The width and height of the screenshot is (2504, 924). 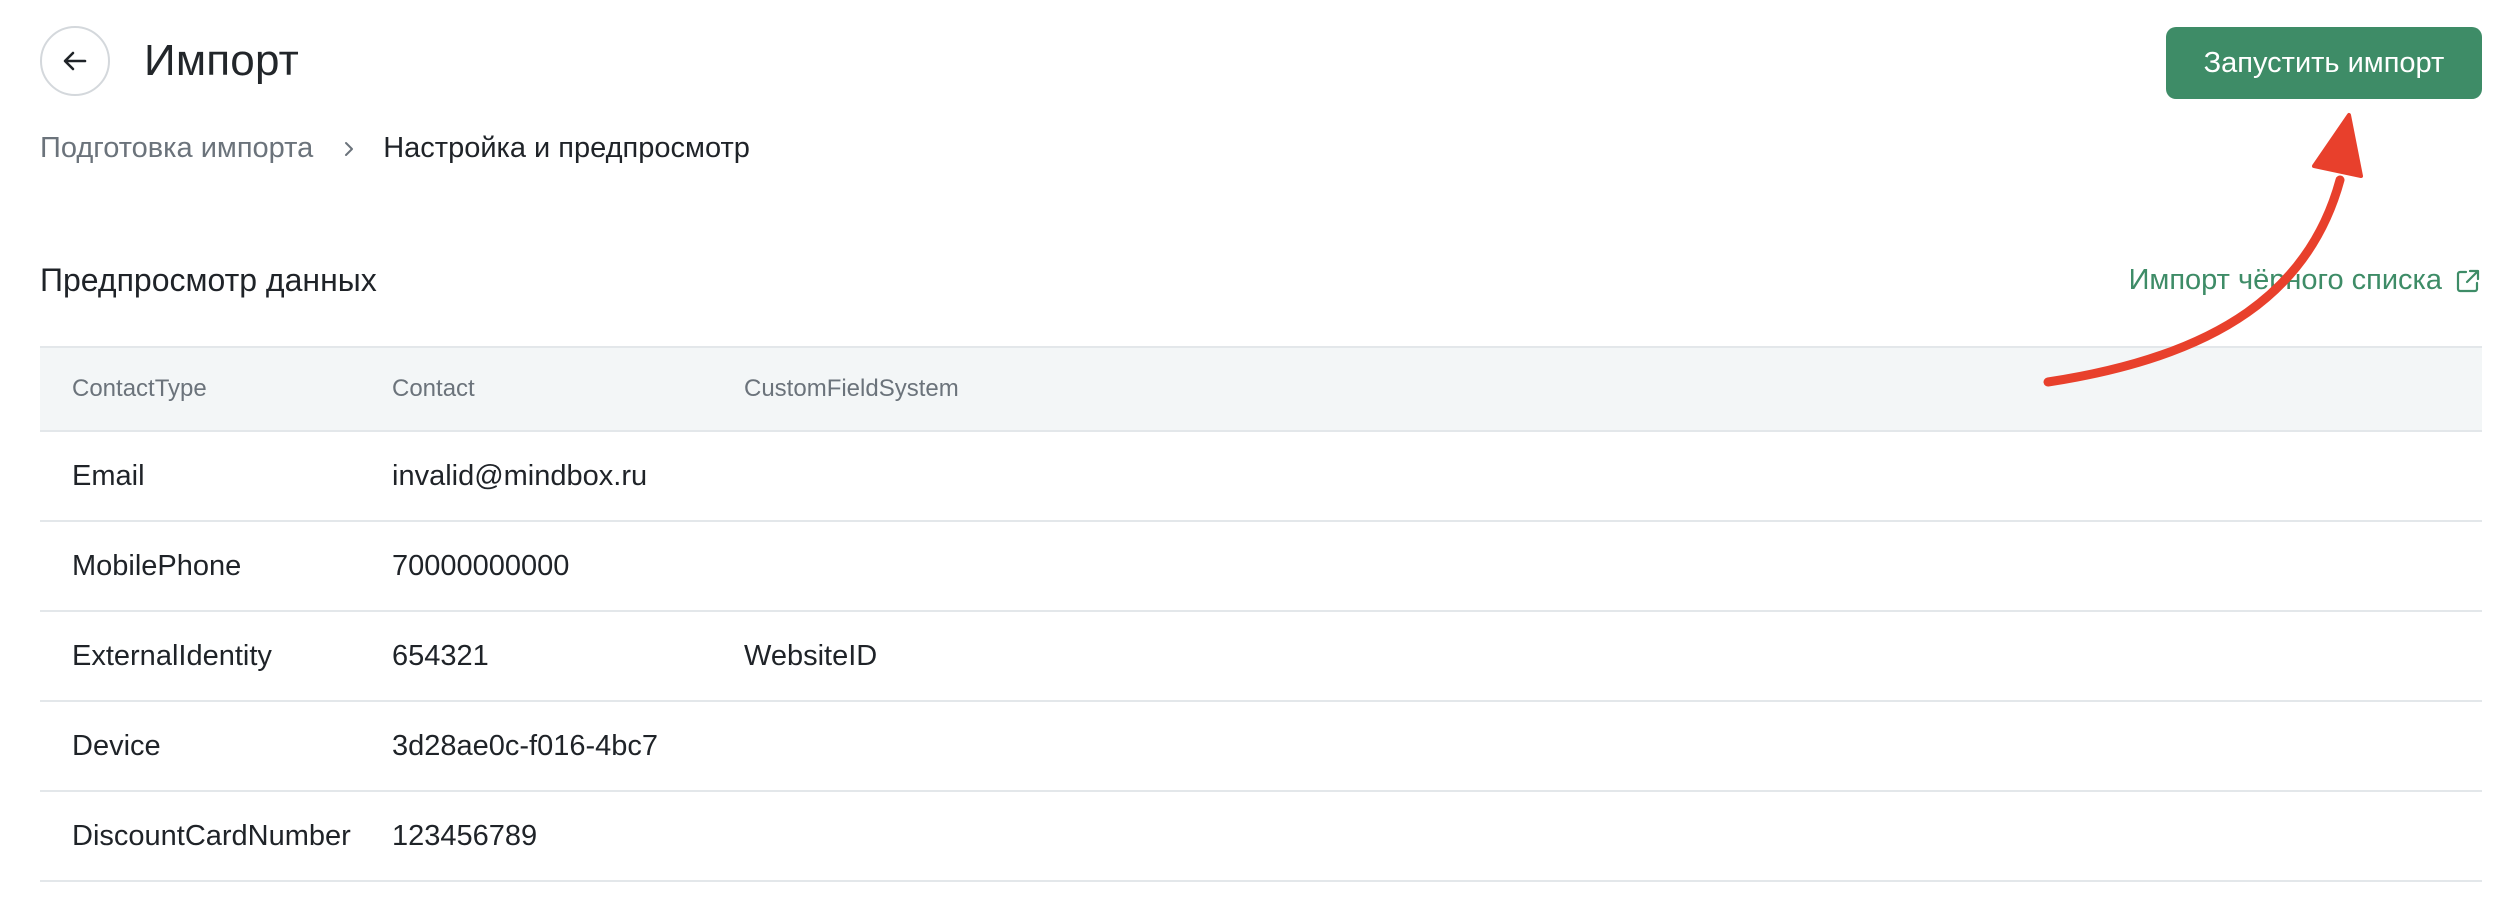 I want to click on external-link-icon, so click(x=2468, y=281).